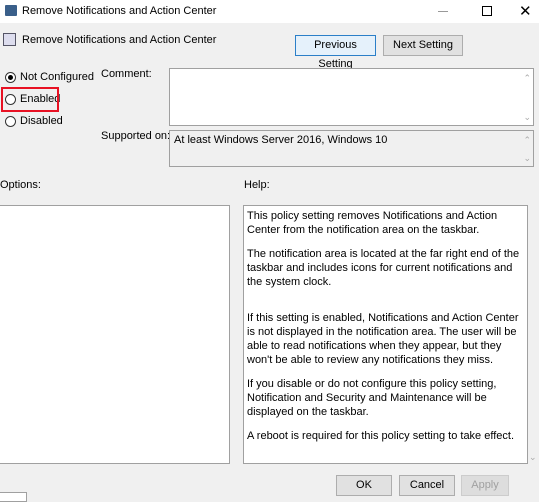 The image size is (539, 502). Describe the element at coordinates (525, 11) in the screenshot. I see `close-icon: ✕` at that location.